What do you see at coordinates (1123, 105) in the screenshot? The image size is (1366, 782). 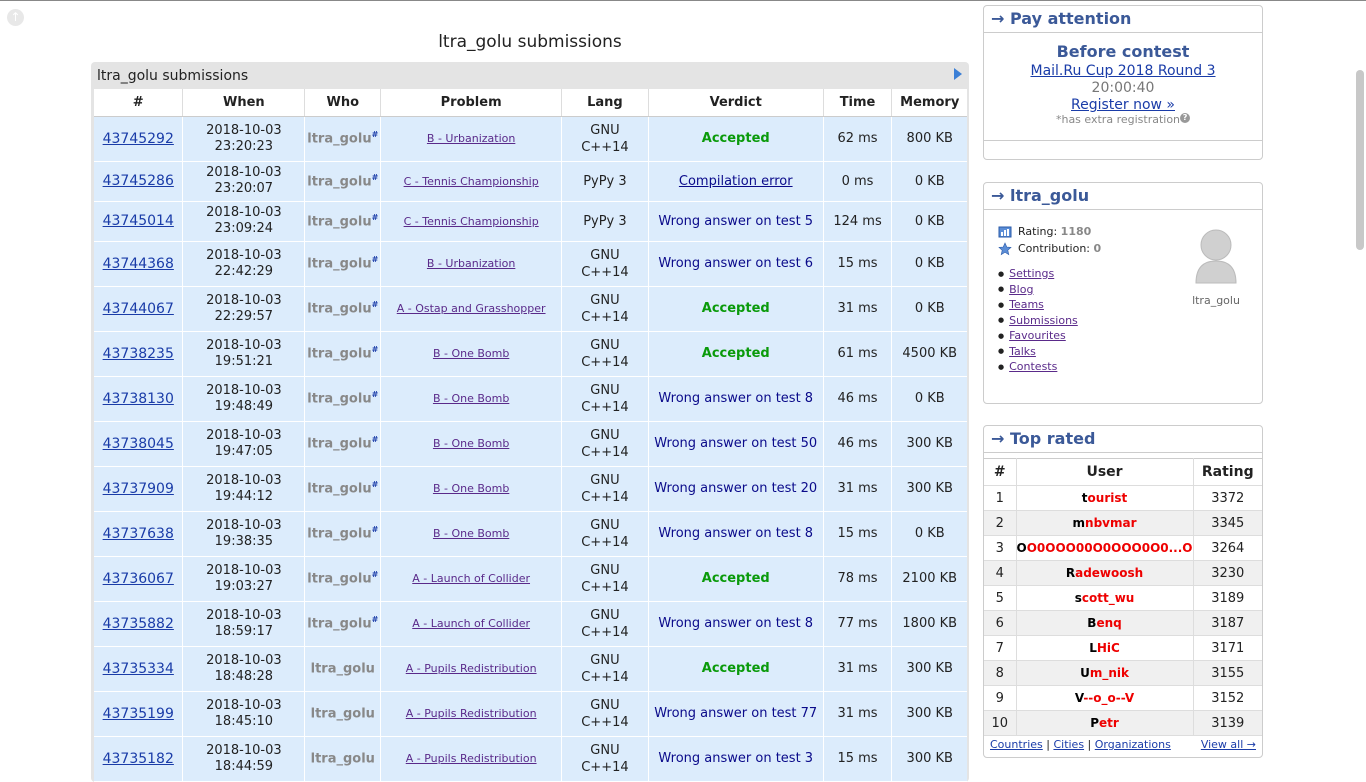 I see `register-link: Register now »` at bounding box center [1123, 105].